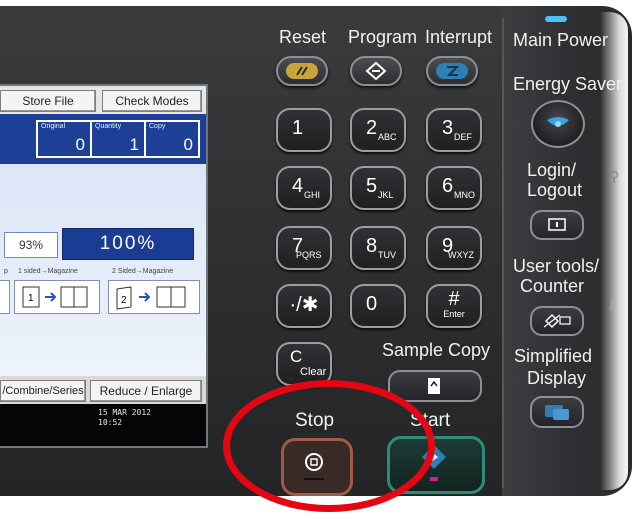 The height and width of the screenshot is (519, 633). I want to click on clear-key-letter: C, so click(296, 356).